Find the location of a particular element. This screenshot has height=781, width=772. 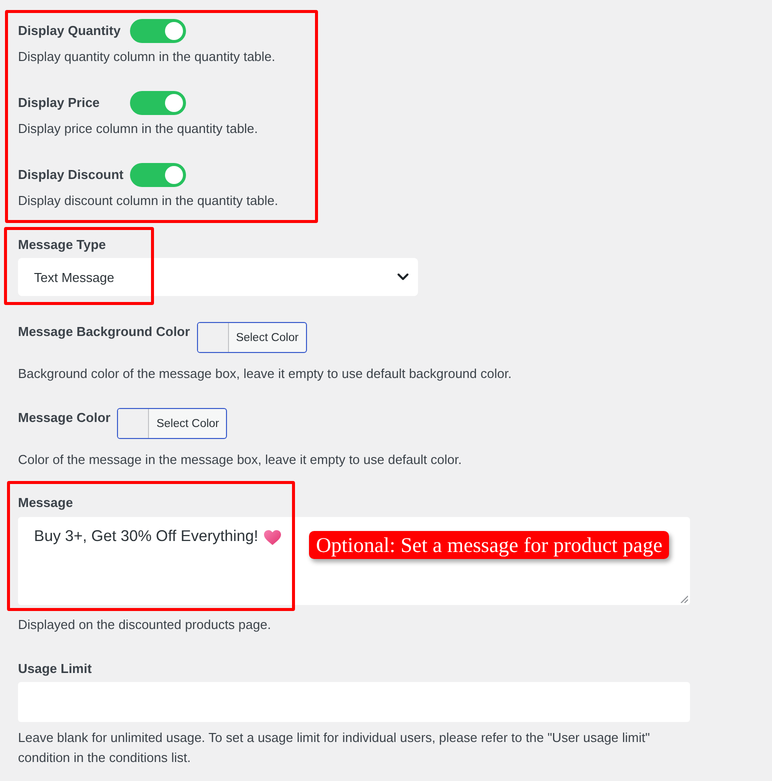

message-type-select: Text Message is located at coordinates (218, 277).